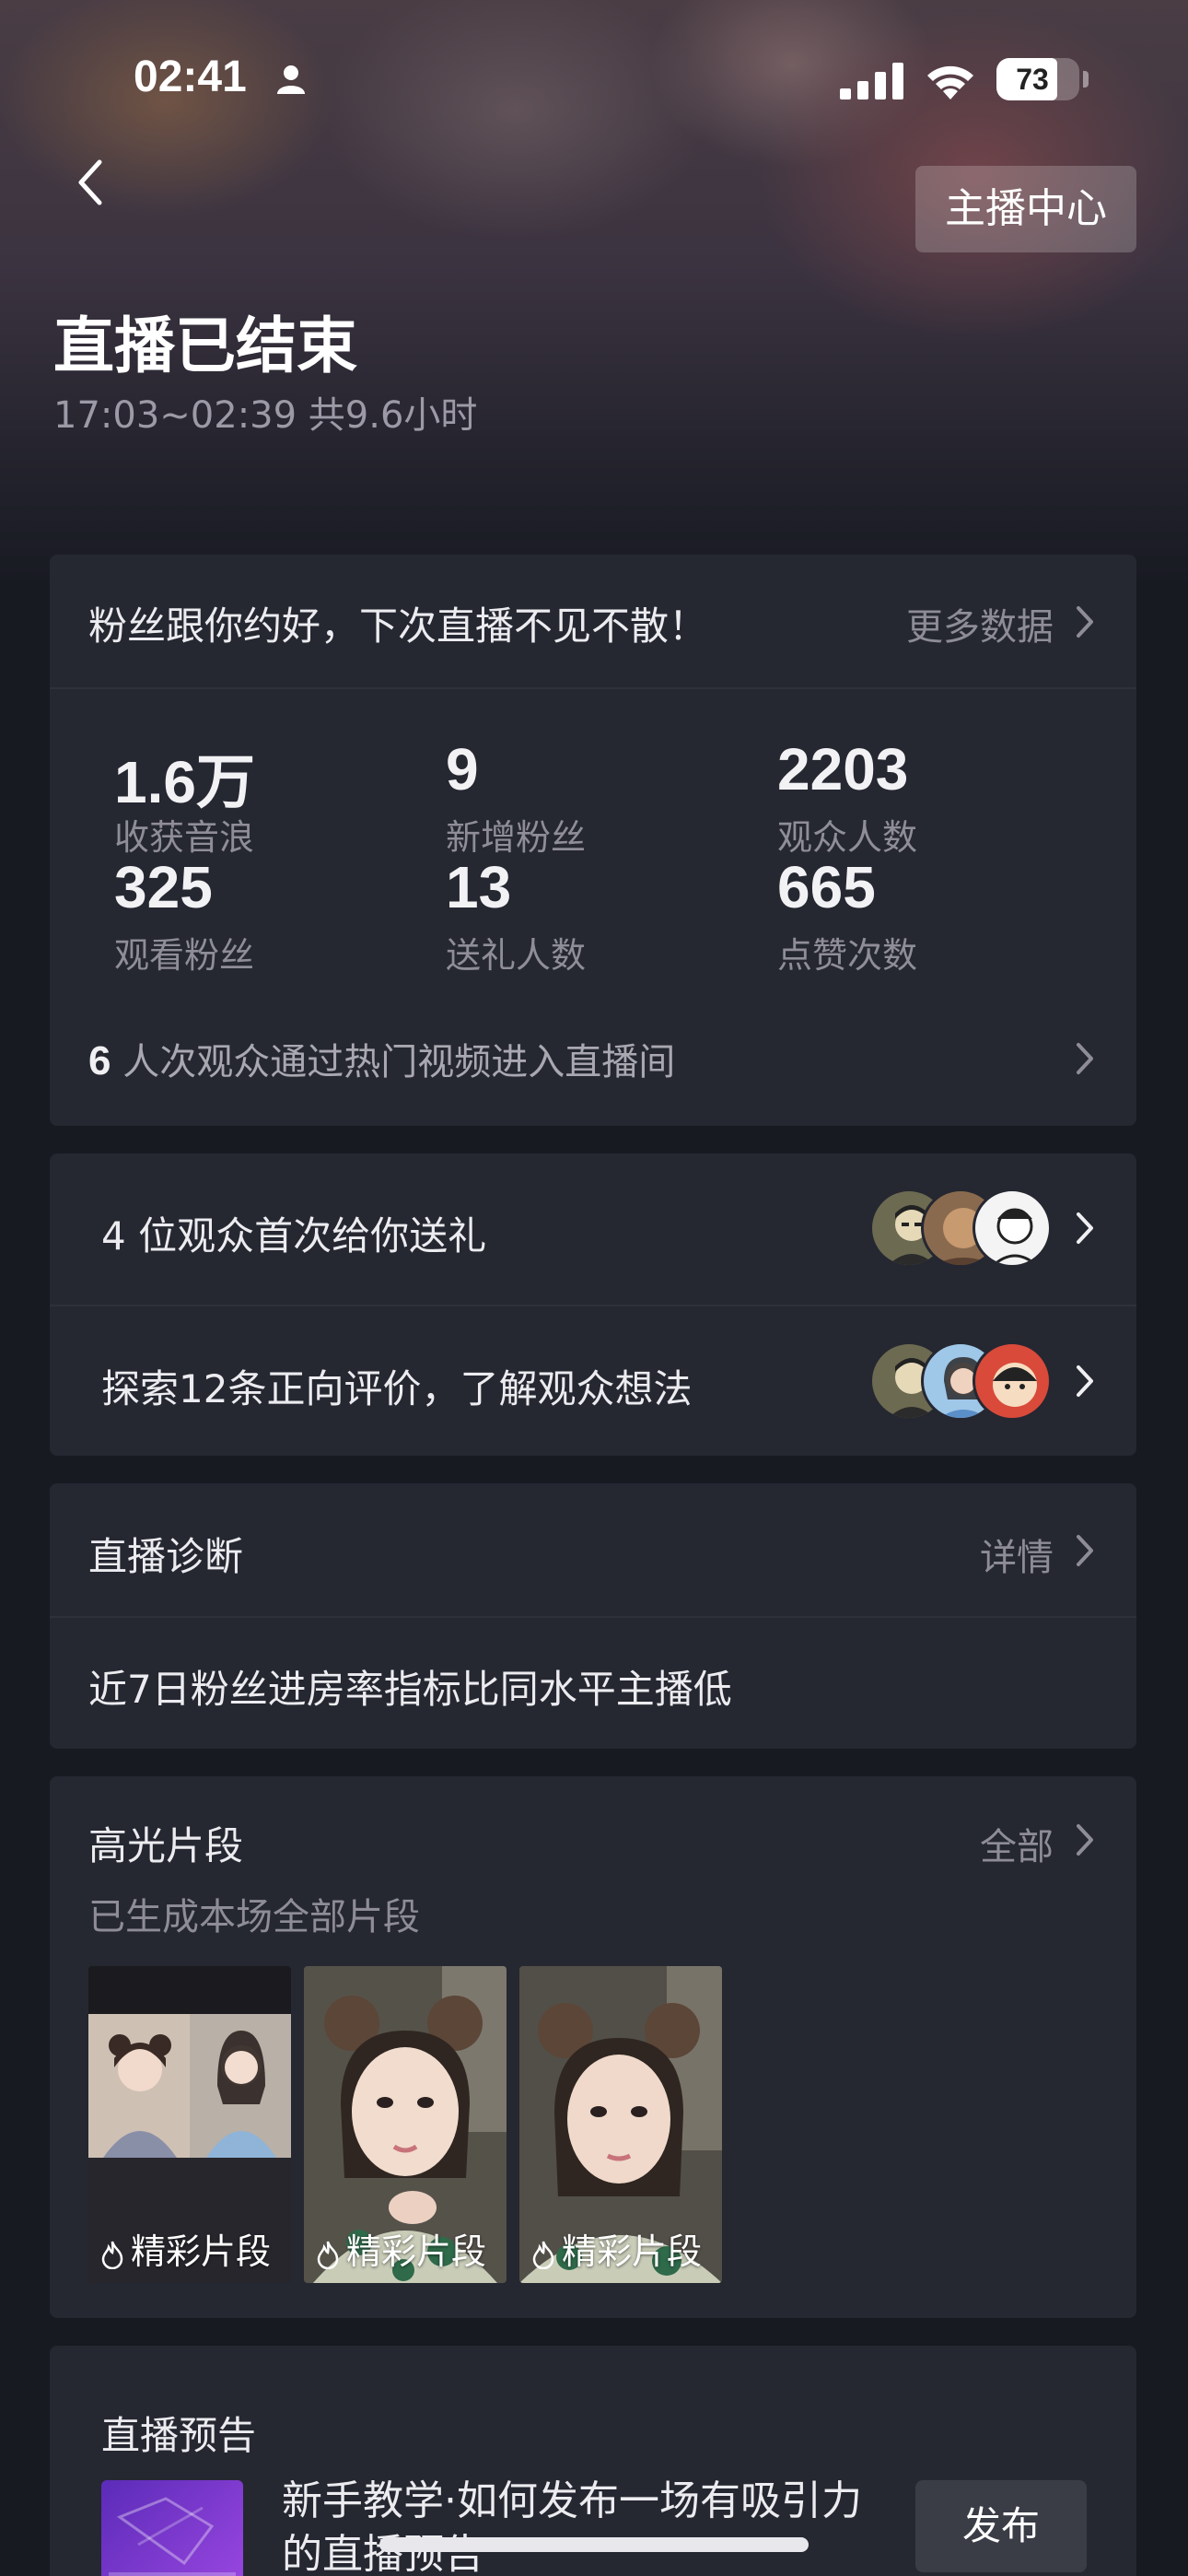 This screenshot has height=2576, width=1188. I want to click on status-bar: 02:41 73, so click(594, 78).